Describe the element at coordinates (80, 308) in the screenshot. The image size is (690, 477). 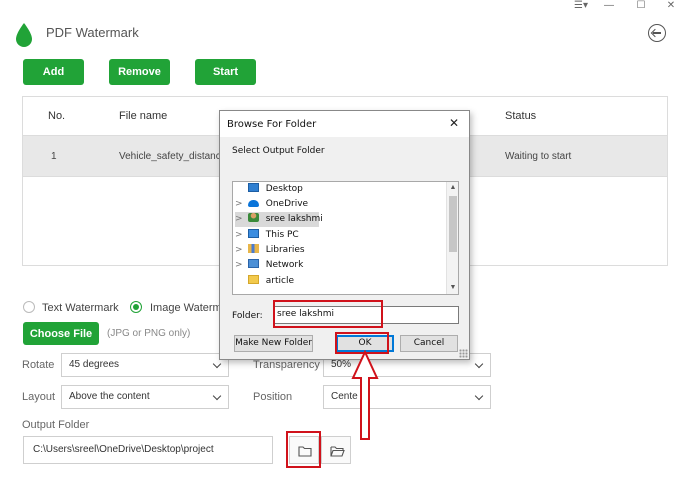
I see `text-watermark-label: Text Watermark` at that location.